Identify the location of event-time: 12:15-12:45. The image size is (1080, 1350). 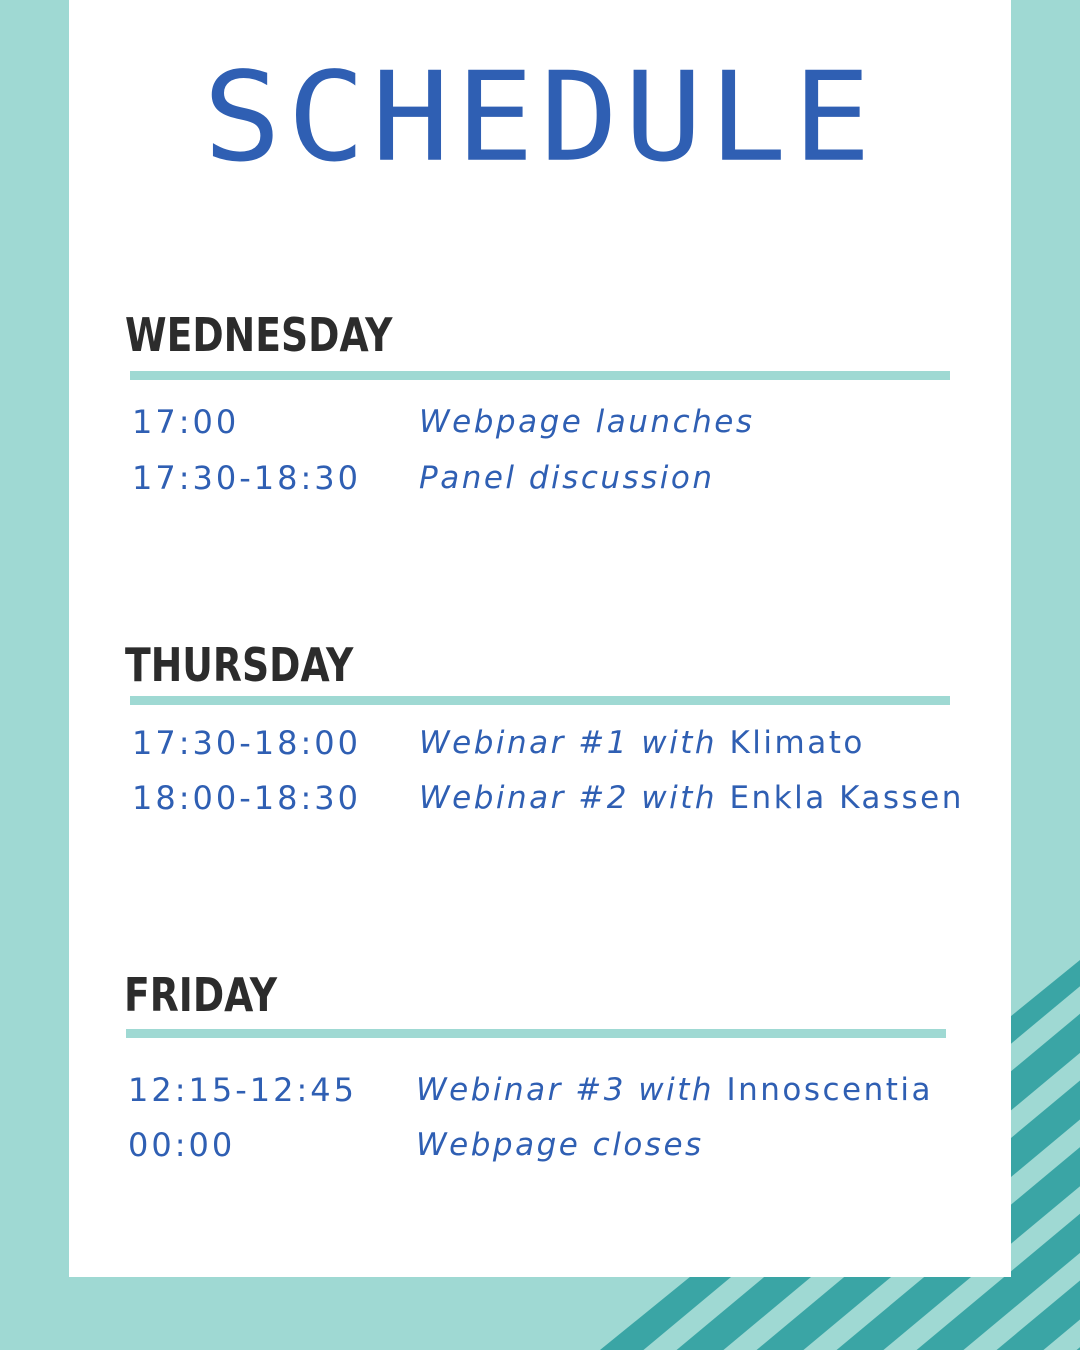
(242, 1090).